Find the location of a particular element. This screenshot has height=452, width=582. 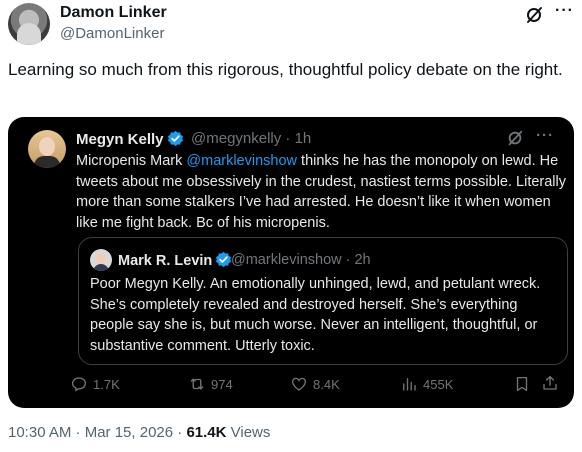

share-icon is located at coordinates (550, 382).